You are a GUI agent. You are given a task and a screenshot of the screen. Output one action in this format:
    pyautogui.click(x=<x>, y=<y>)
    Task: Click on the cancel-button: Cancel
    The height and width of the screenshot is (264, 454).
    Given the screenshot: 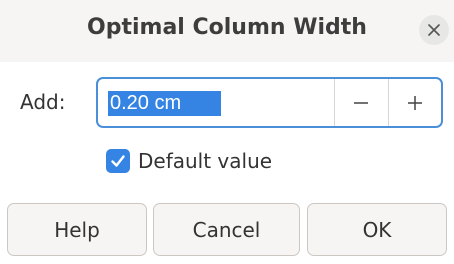 What is the action you would take?
    pyautogui.click(x=226, y=229)
    